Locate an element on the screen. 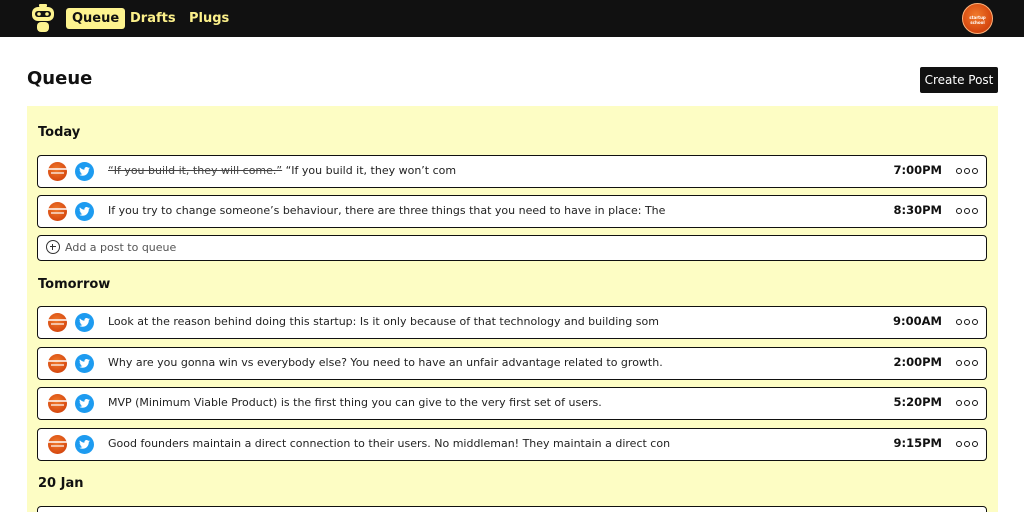  add-post-to-queue-button: Add a post to queue is located at coordinates (512, 248).